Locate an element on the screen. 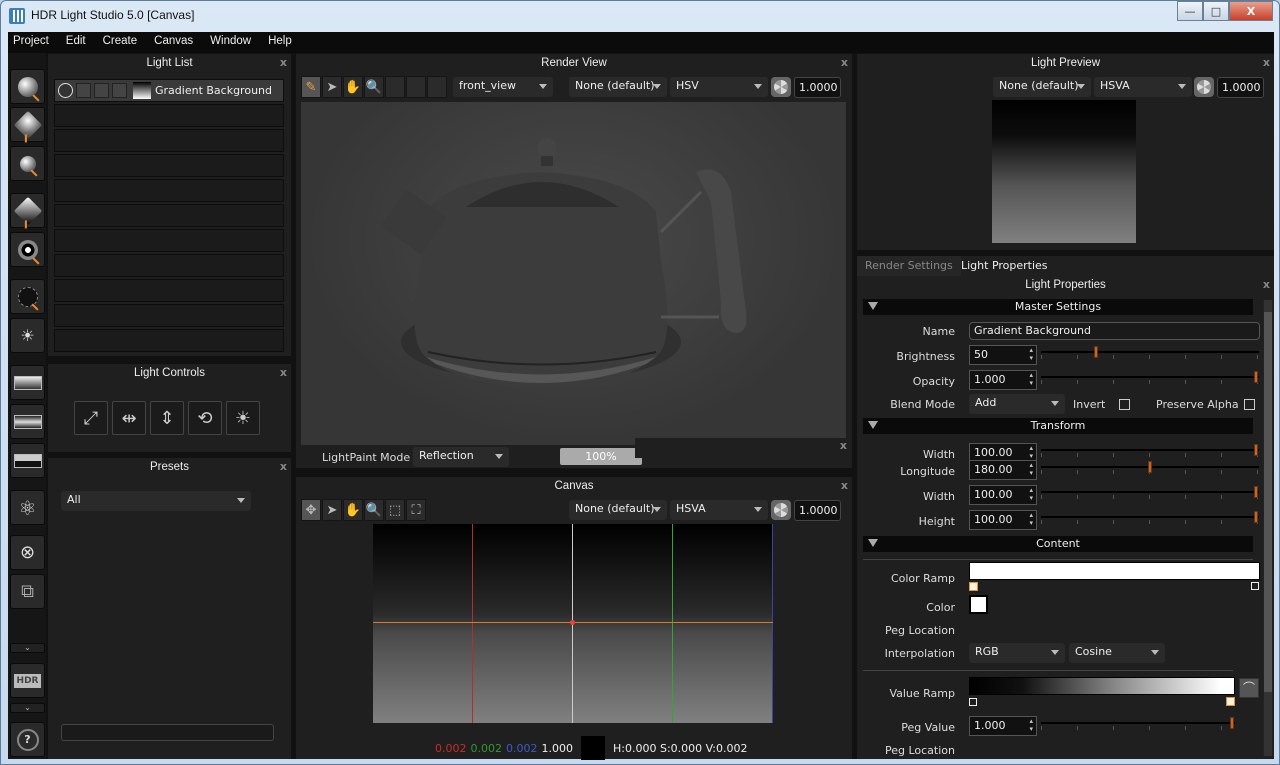 The width and height of the screenshot is (1280, 765). canvas-viewport is located at coordinates (573, 623).